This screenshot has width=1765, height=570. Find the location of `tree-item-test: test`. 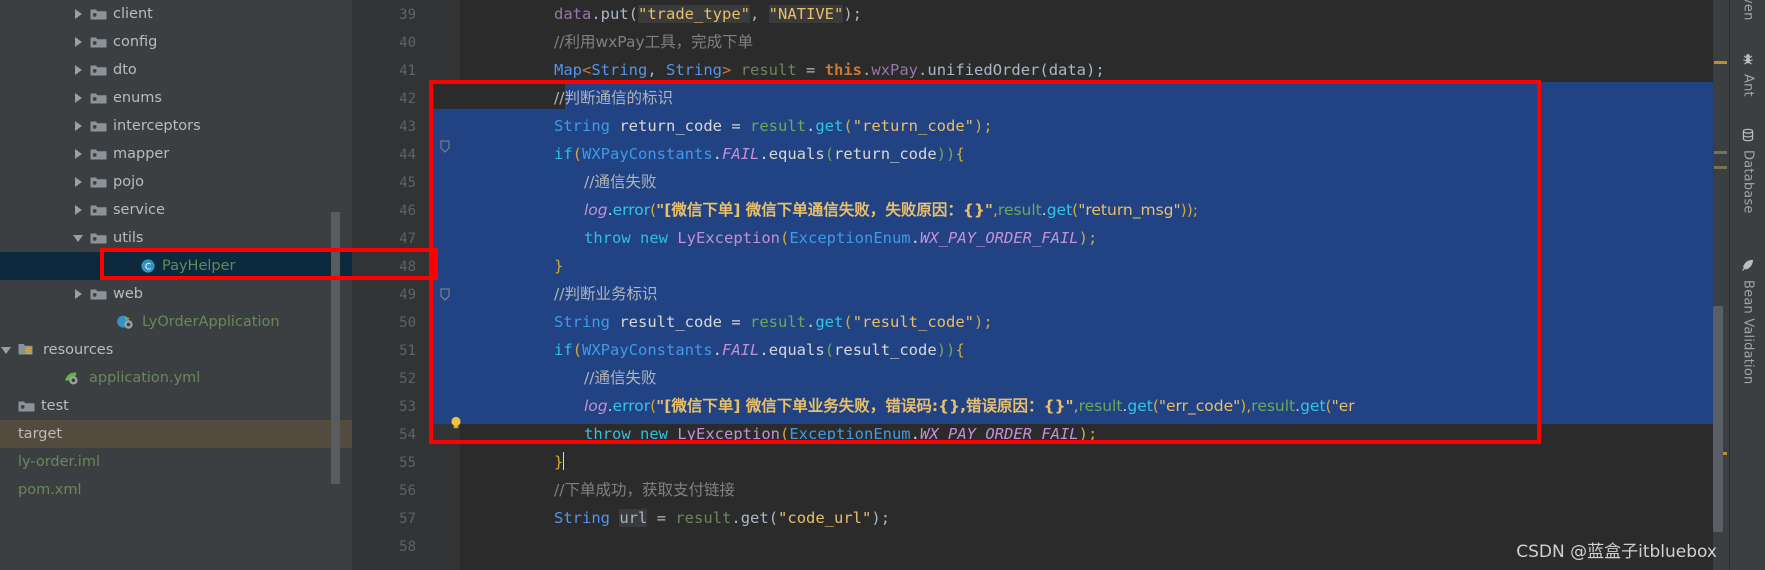

tree-item-test: test is located at coordinates (176, 406).